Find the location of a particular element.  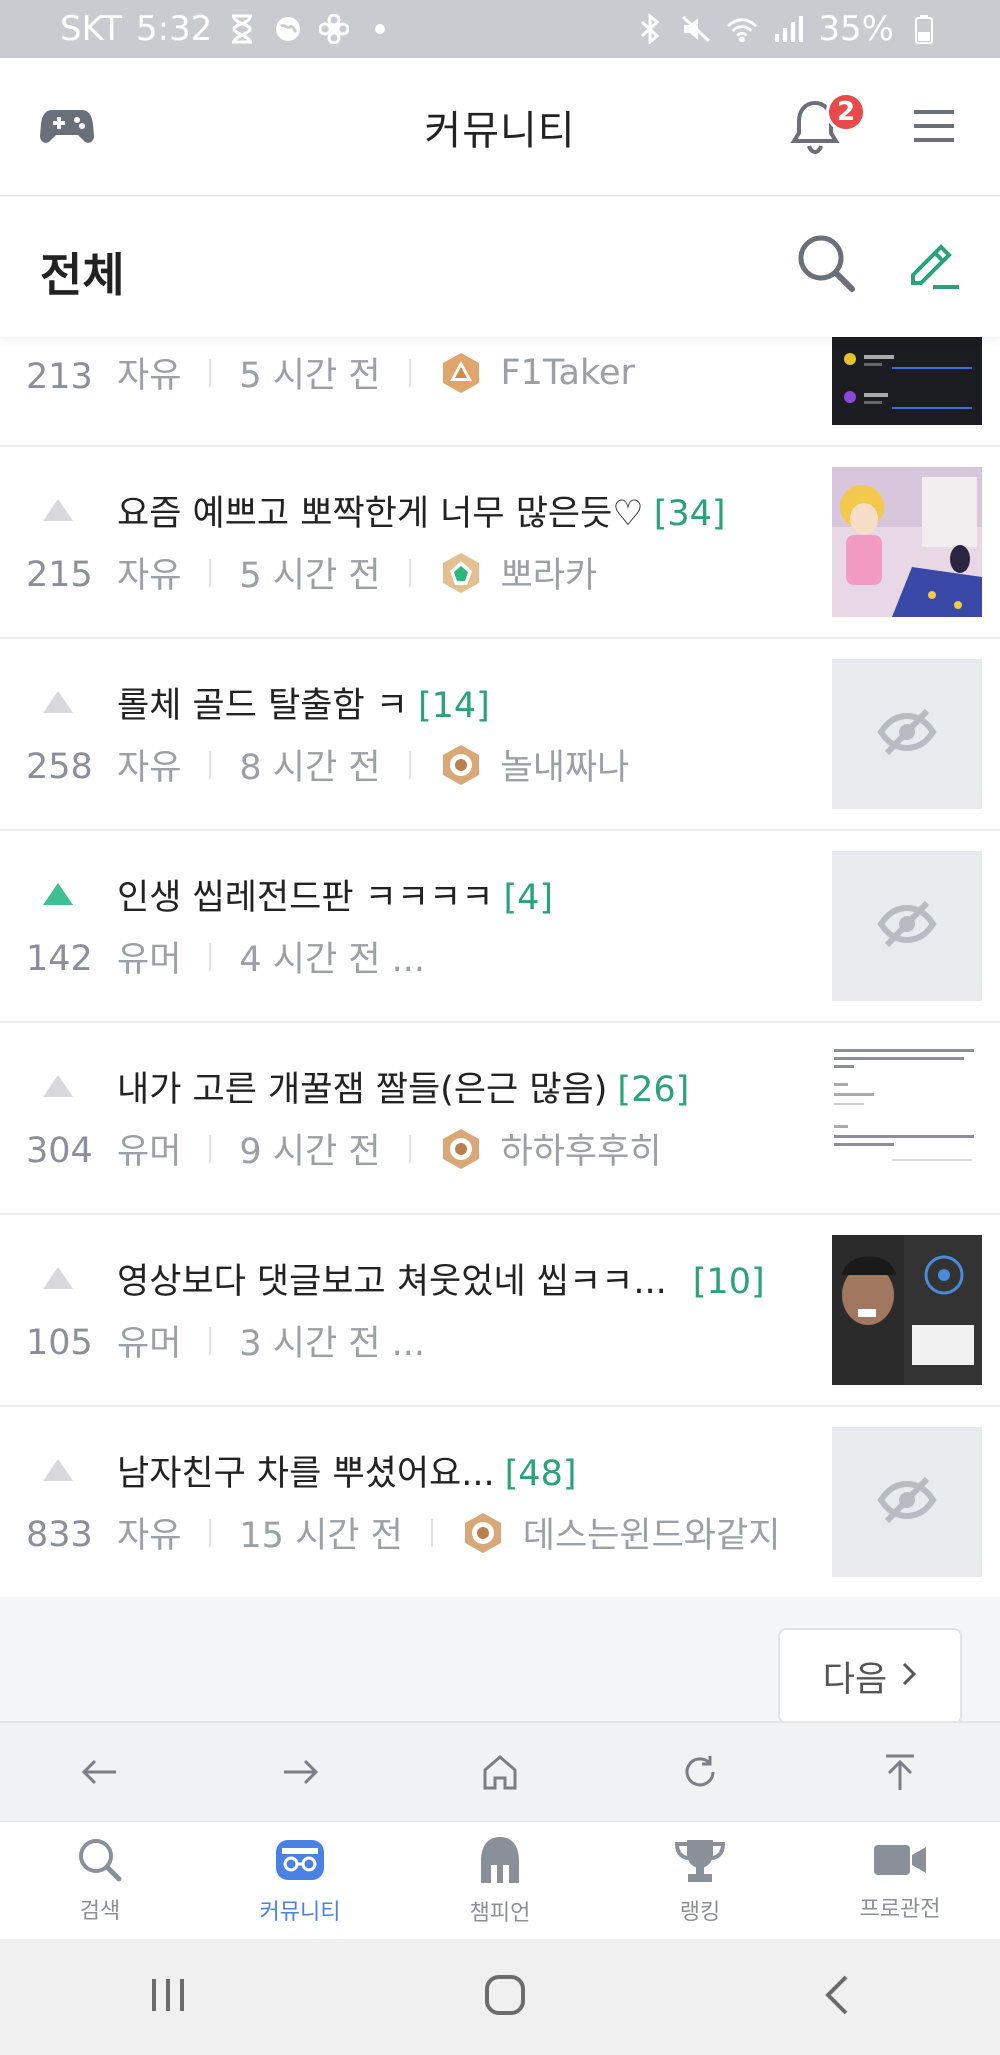

signal-icon is located at coordinates (788, 29).